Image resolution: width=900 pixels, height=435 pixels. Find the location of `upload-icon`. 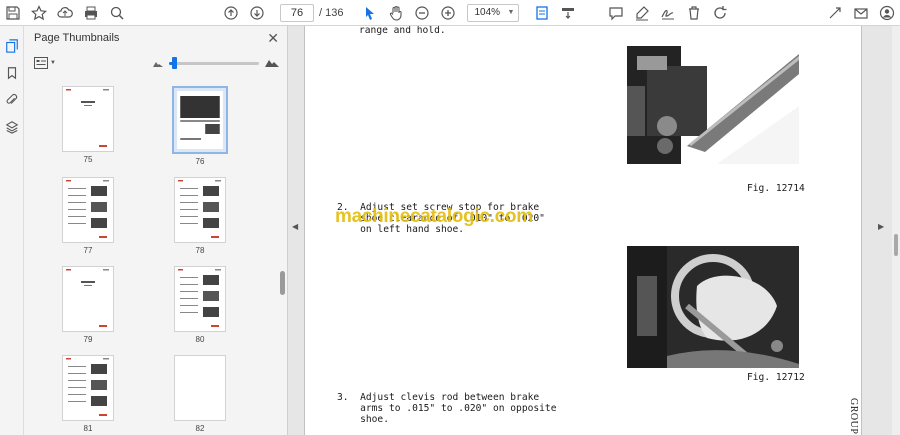

upload-icon is located at coordinates (65, 13).